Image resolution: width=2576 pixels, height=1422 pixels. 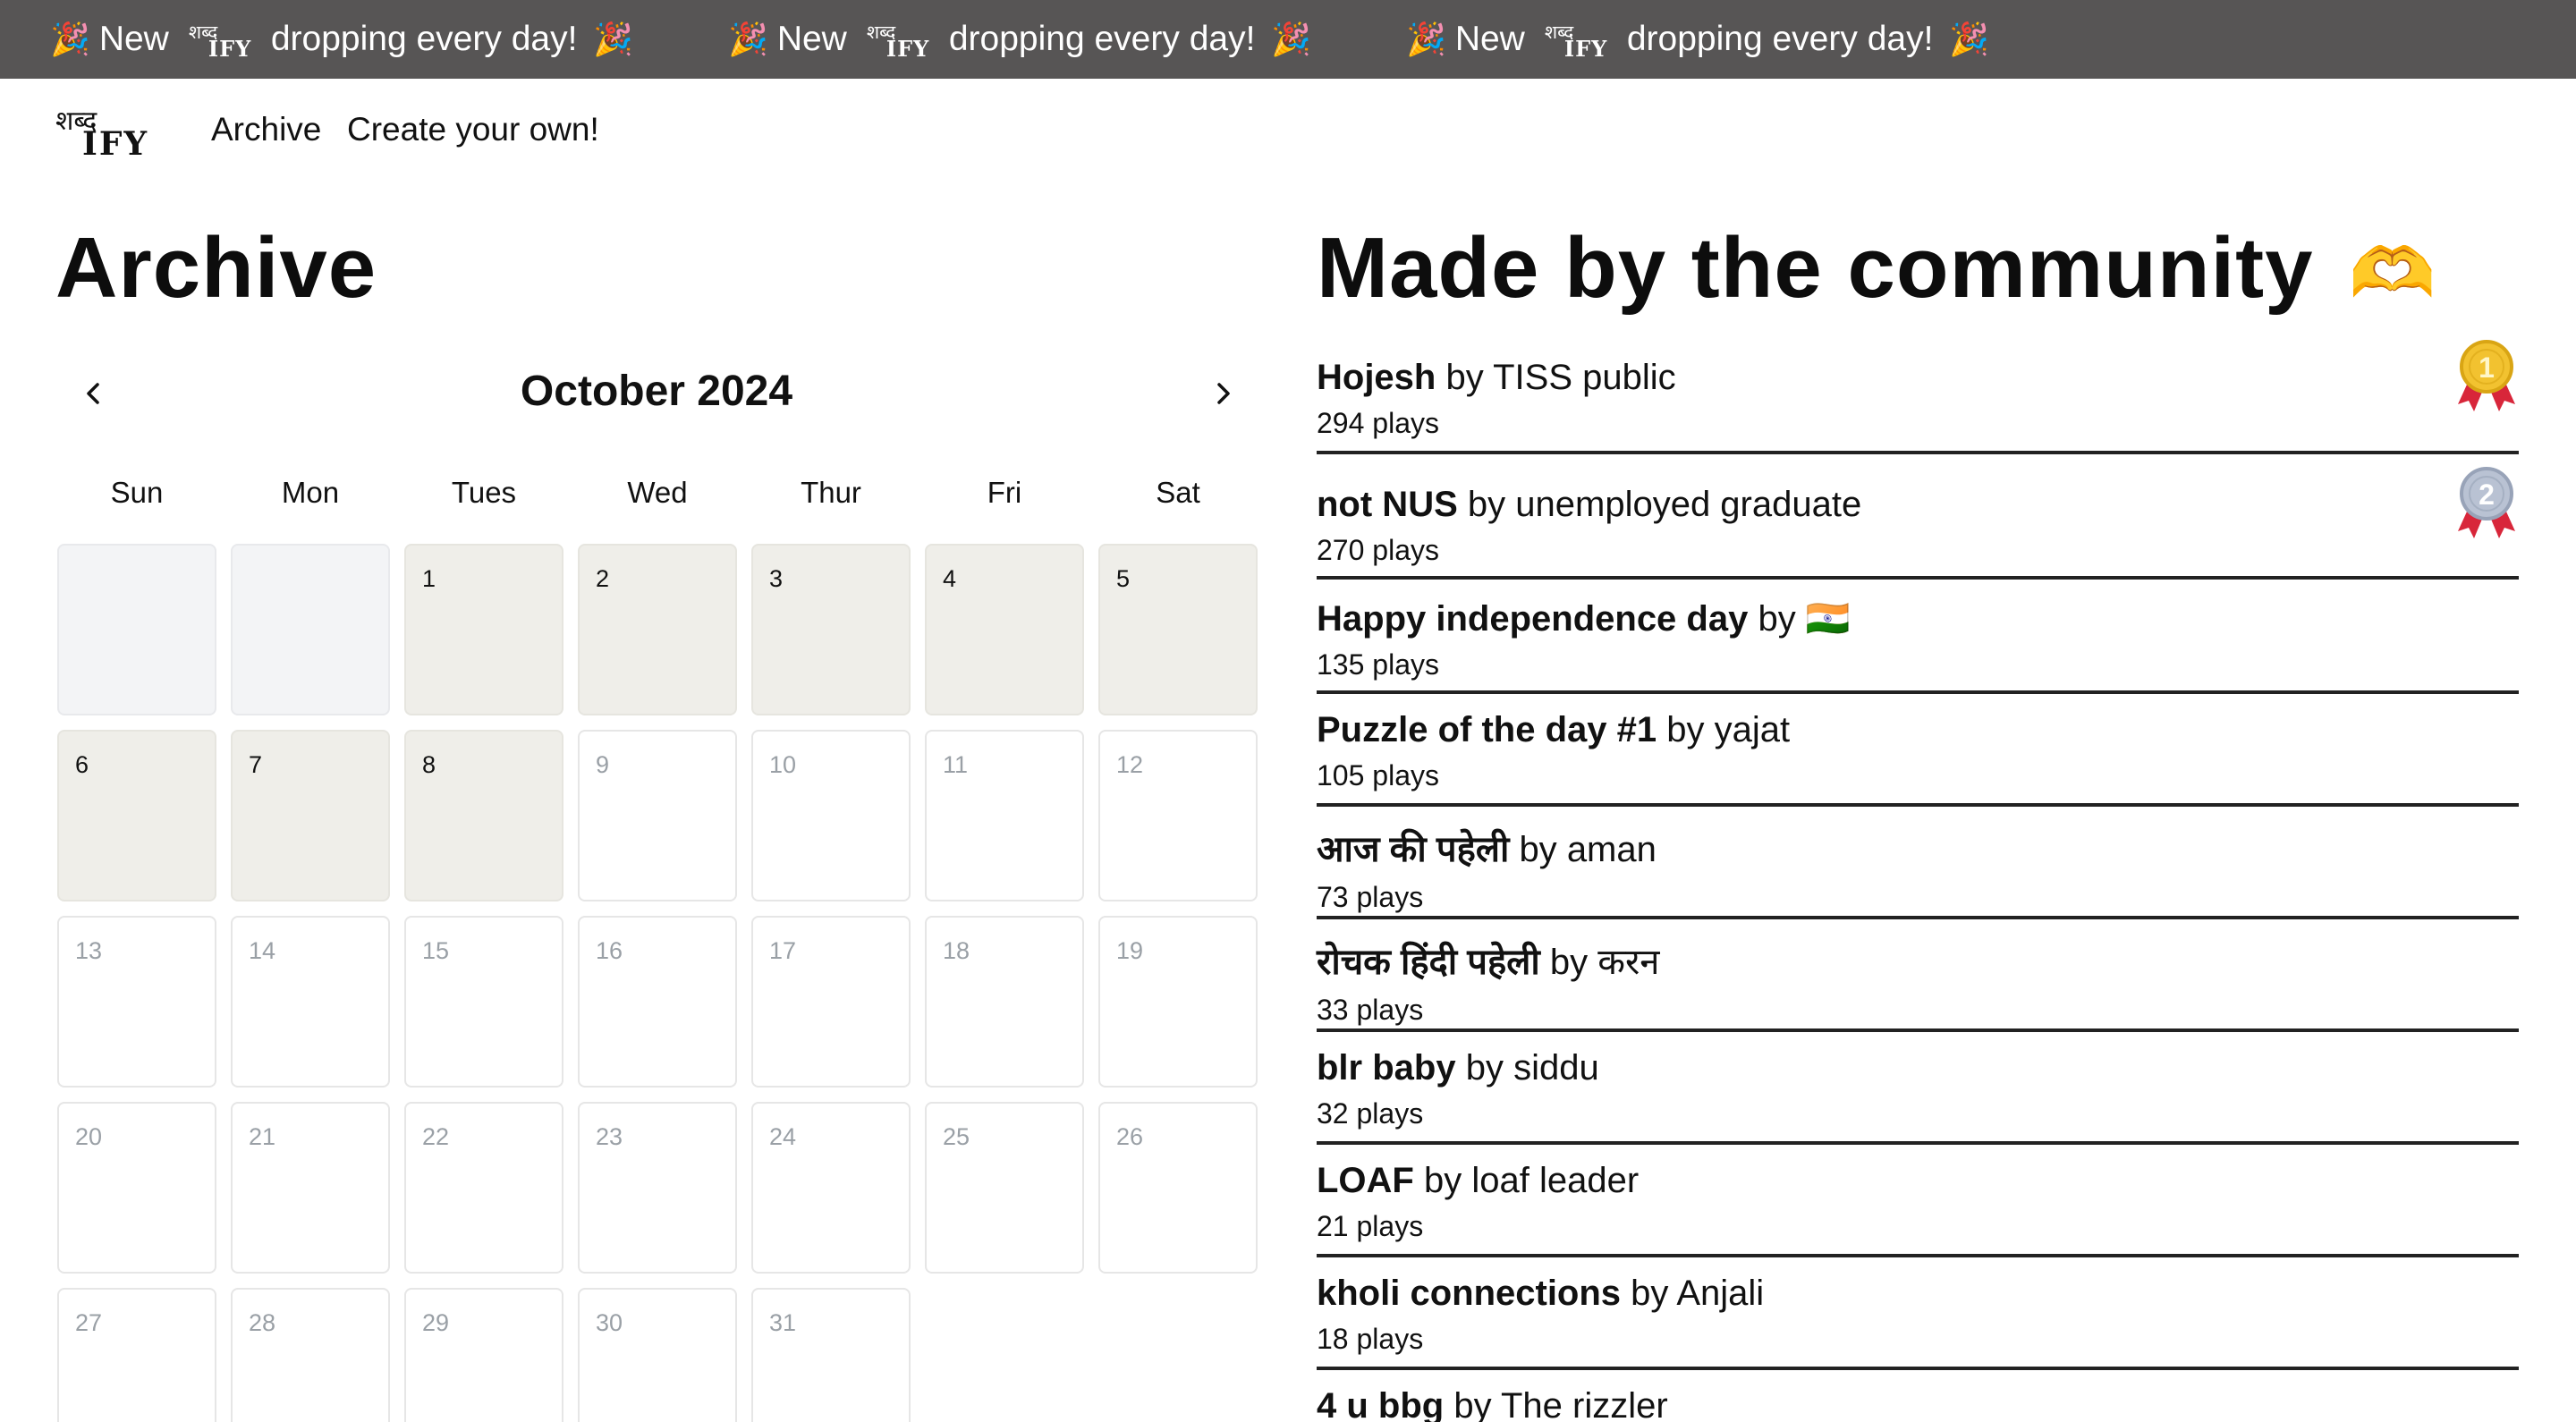 What do you see at coordinates (831, 492) in the screenshot?
I see `weekday-label: Thur` at bounding box center [831, 492].